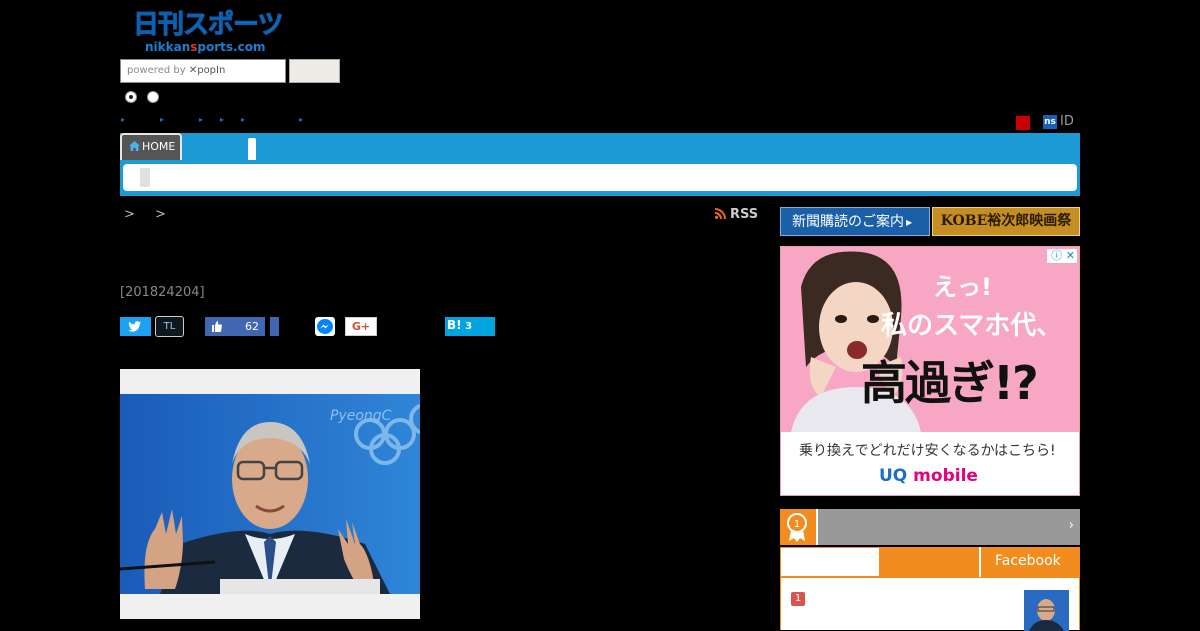 This screenshot has height=631, width=1200. I want to click on twitter-share-button, so click(135, 326).